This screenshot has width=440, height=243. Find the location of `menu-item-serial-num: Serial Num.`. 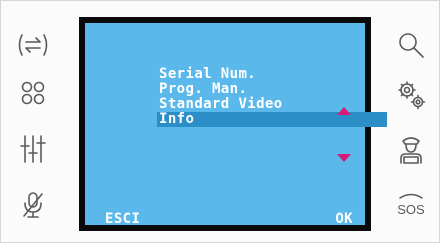

menu-item-serial-num: Serial Num. is located at coordinates (272, 74).